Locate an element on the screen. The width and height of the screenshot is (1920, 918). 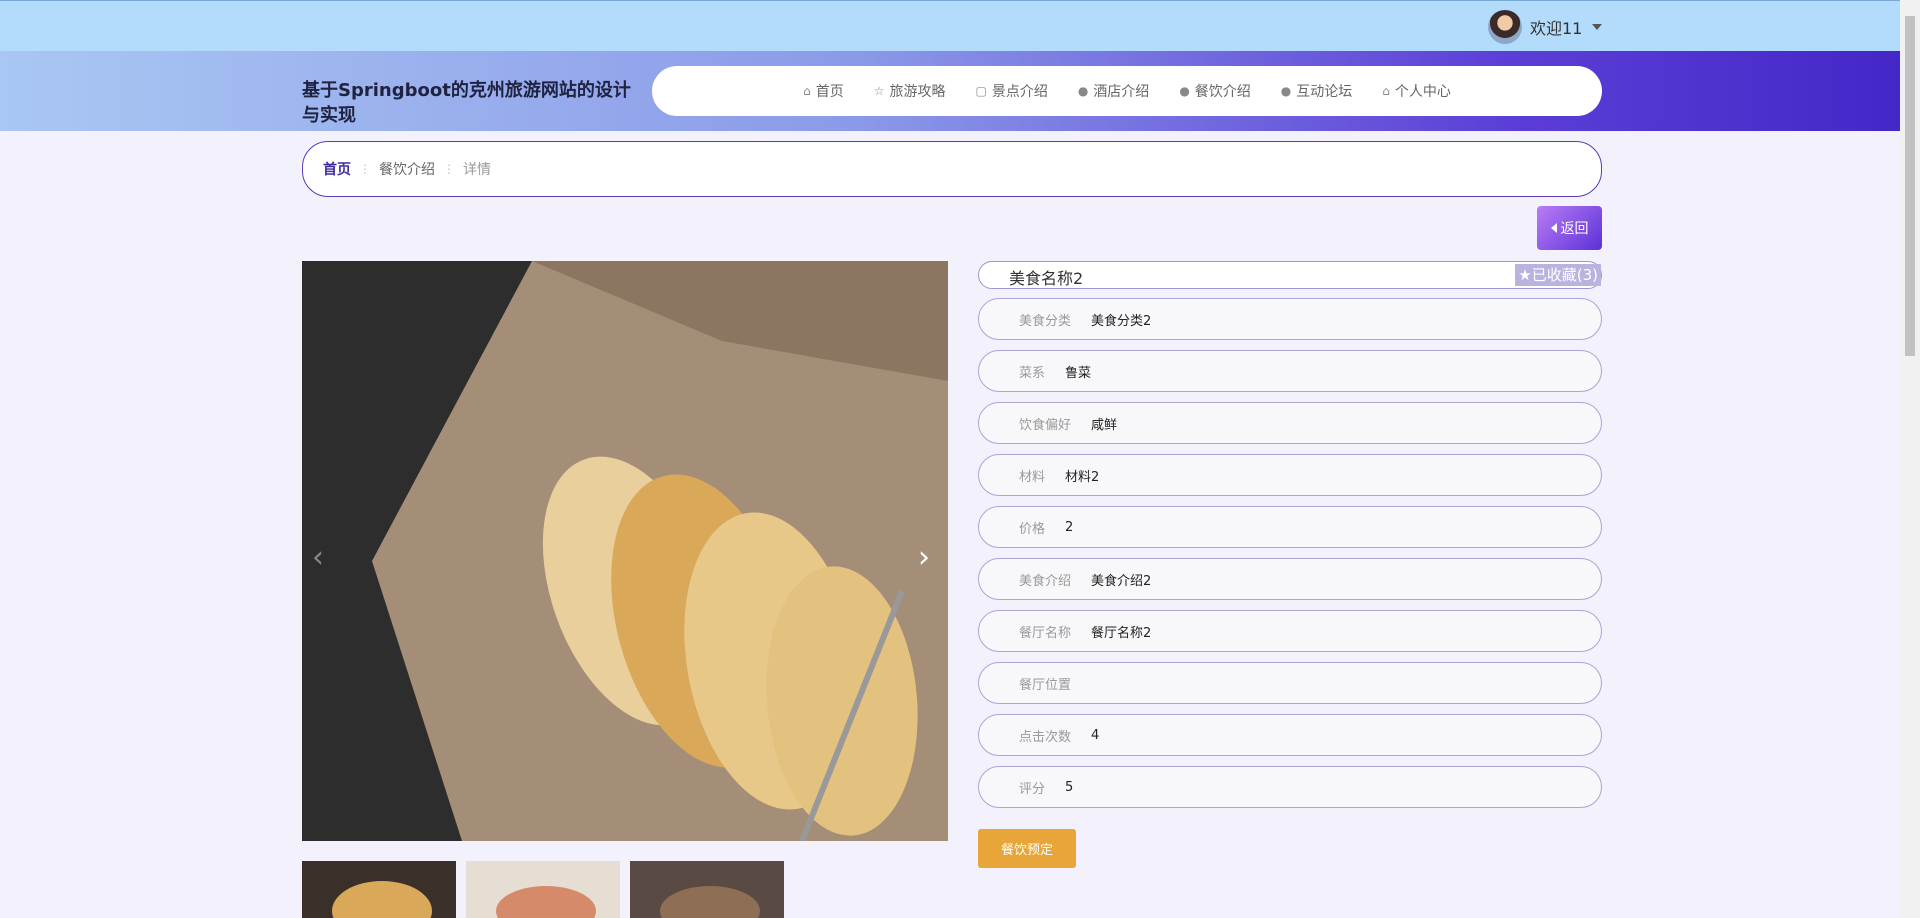
nav-item-home: ⌂ 首页 is located at coordinates (823, 91).